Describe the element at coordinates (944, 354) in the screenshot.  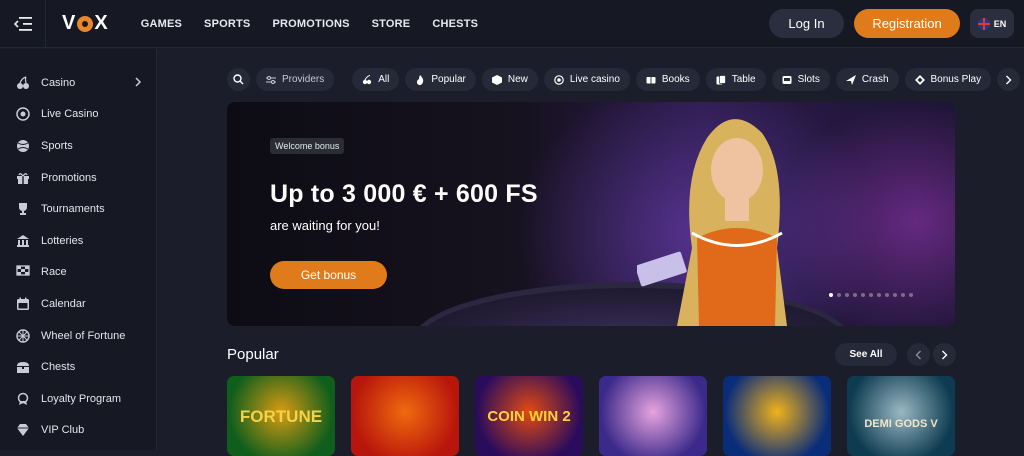
I see `popular-next-button` at that location.